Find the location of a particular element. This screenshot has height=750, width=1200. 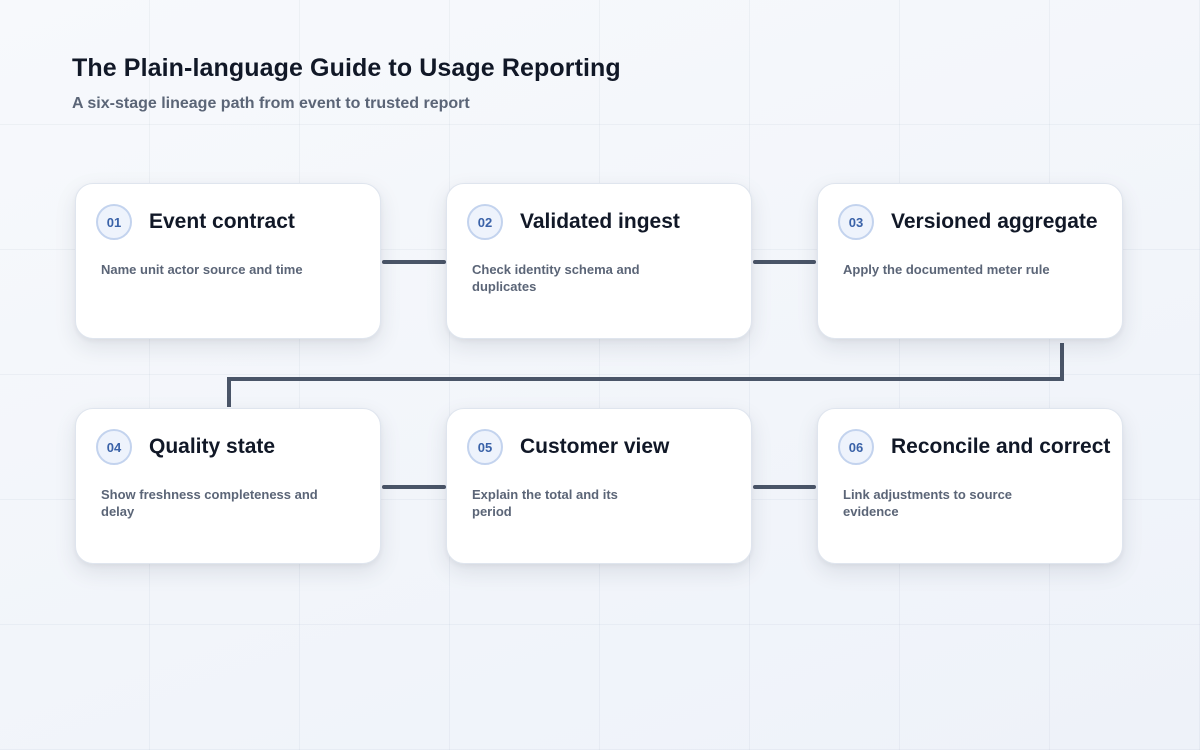

stage-title: Event contract is located at coordinates (222, 221).